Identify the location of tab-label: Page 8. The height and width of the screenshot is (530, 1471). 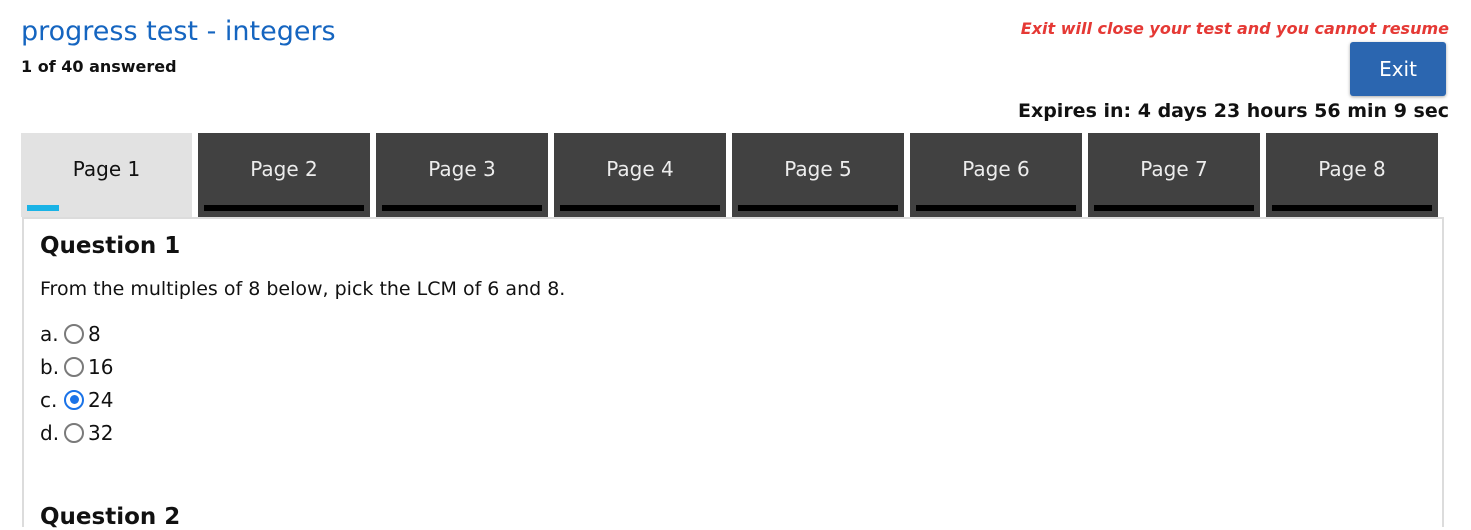
(1352, 169).